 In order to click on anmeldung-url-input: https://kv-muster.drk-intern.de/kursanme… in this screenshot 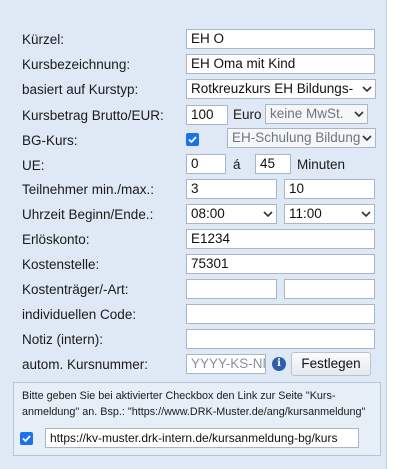, I will do `click(202, 438)`.